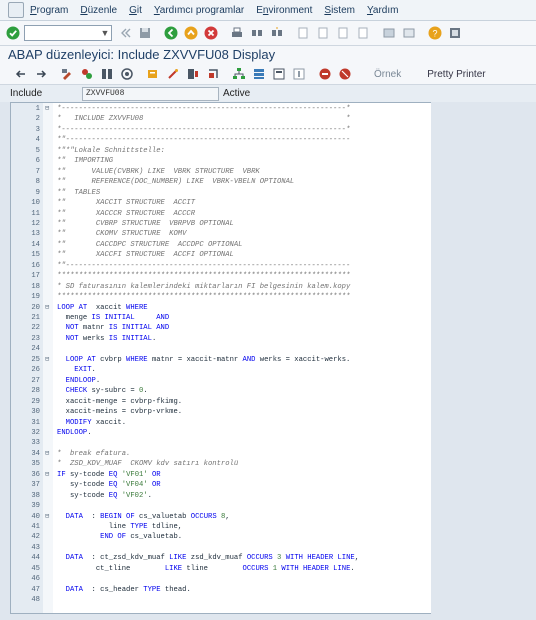 Image resolution: width=536 pixels, height=620 pixels. Describe the element at coordinates (237, 33) in the screenshot. I see `print-icon` at that location.